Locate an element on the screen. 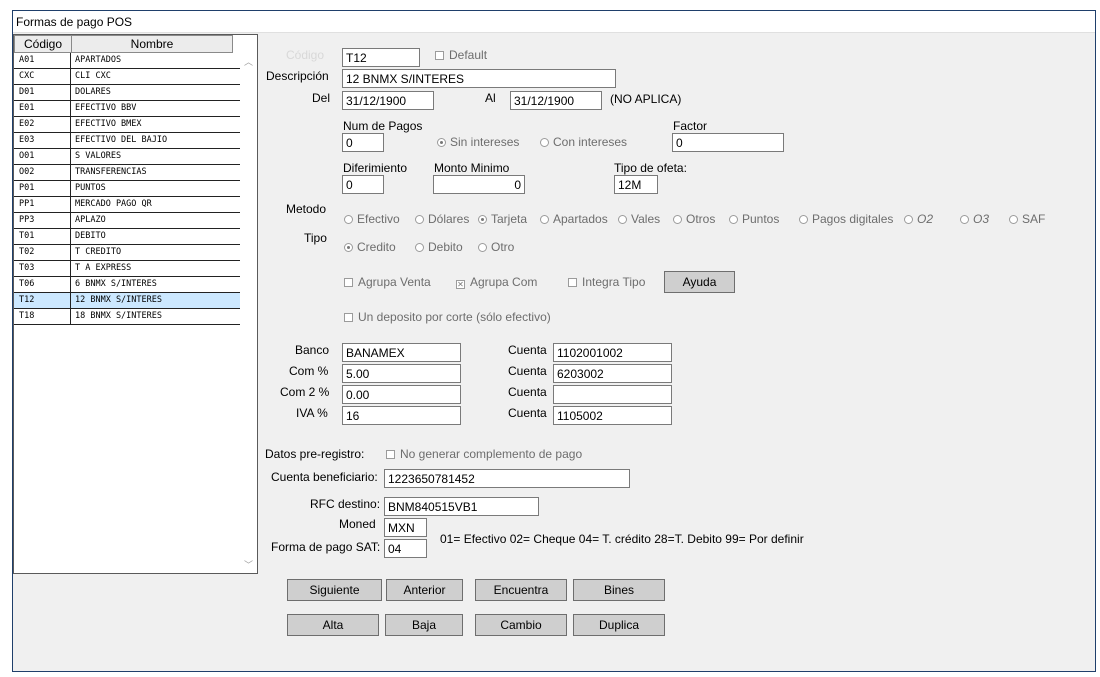 This screenshot has width=1100, height=677. list-row: T12 12 BNMX S/INTERES is located at coordinates (127, 301).